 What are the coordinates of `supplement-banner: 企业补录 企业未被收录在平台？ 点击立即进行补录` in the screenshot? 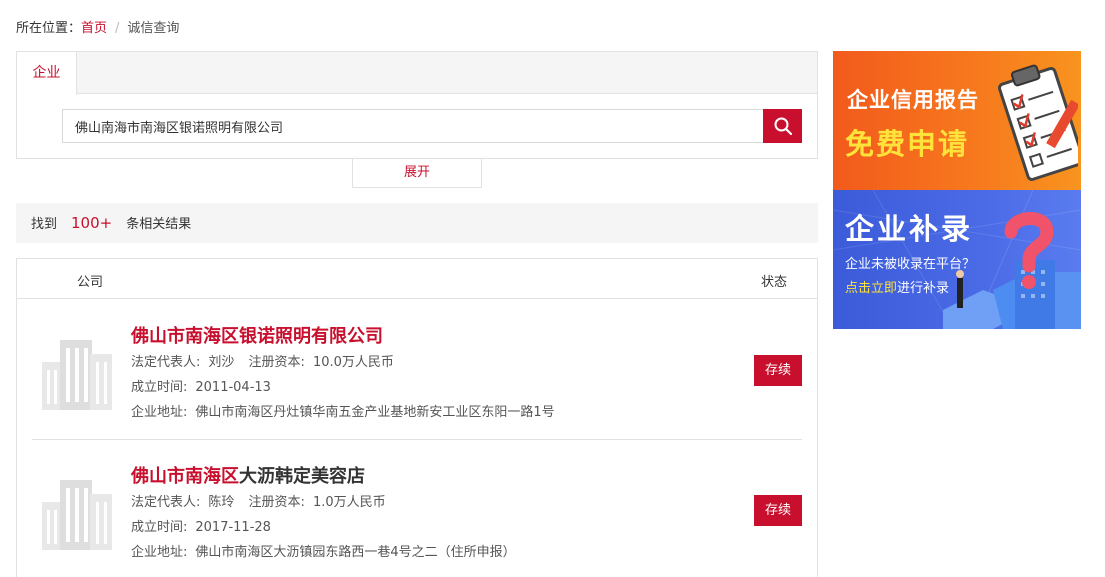 It's located at (957, 259).